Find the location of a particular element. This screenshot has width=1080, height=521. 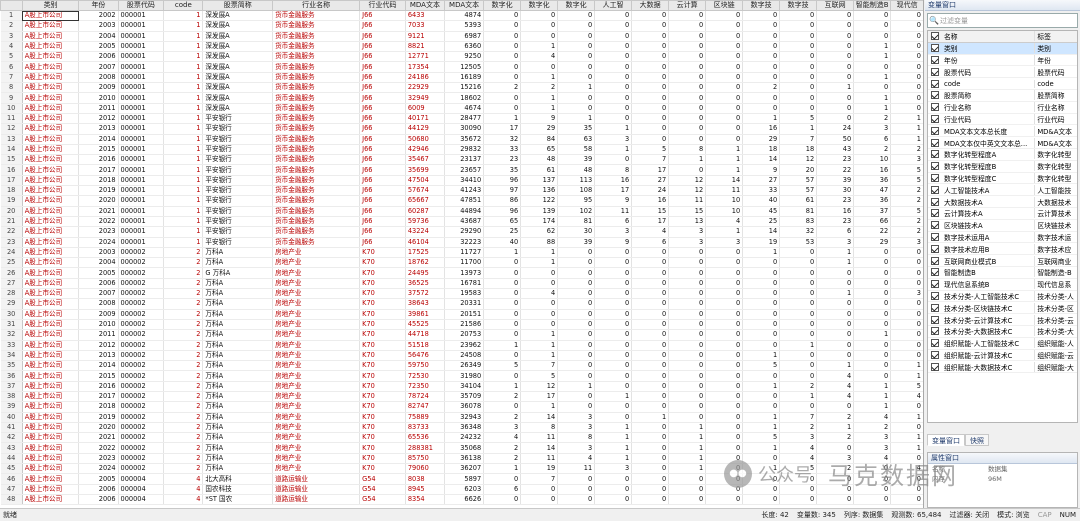

table-cell: 30 is located at coordinates (835, 191).